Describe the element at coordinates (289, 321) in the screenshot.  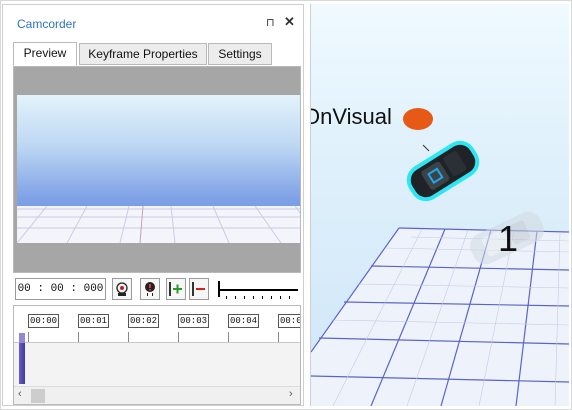
I see `ruler-tick-label: 00:05` at that location.